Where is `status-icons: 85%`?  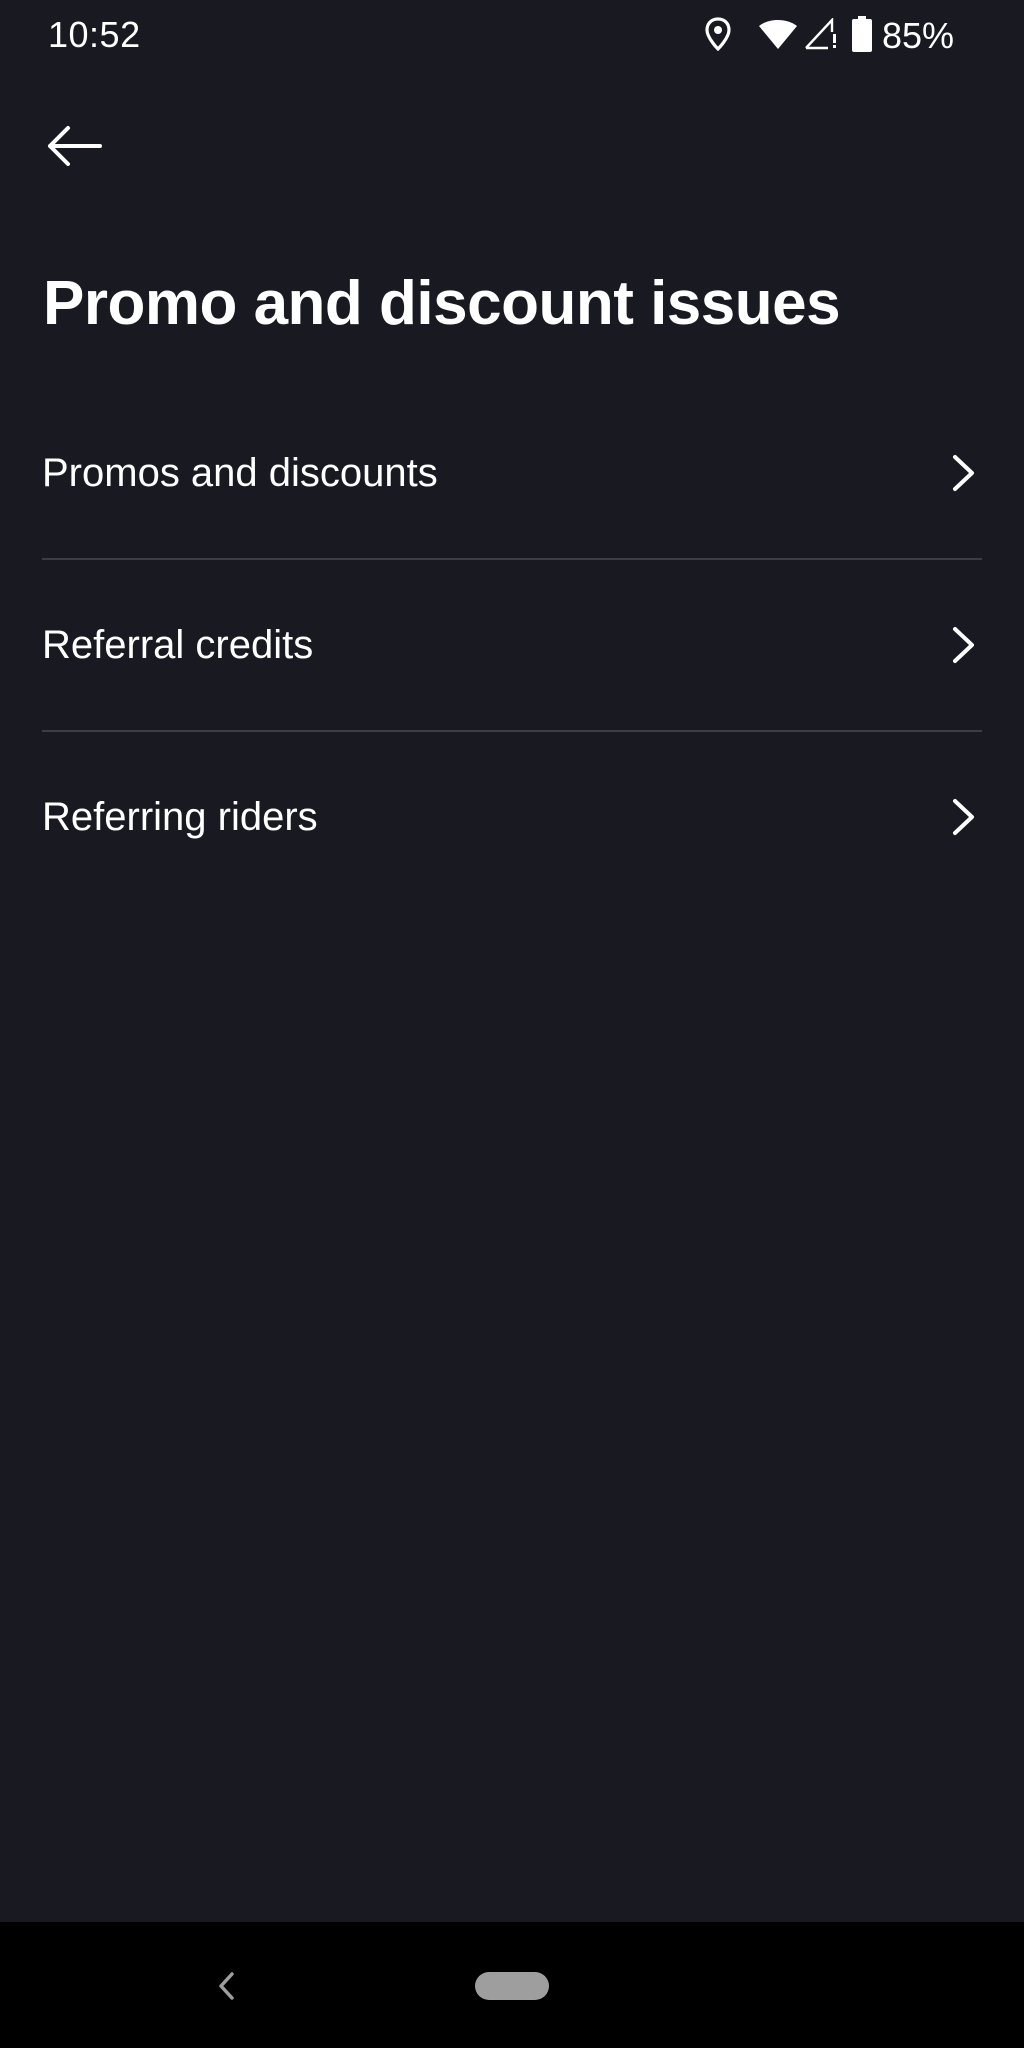 status-icons: 85% is located at coordinates (822, 36).